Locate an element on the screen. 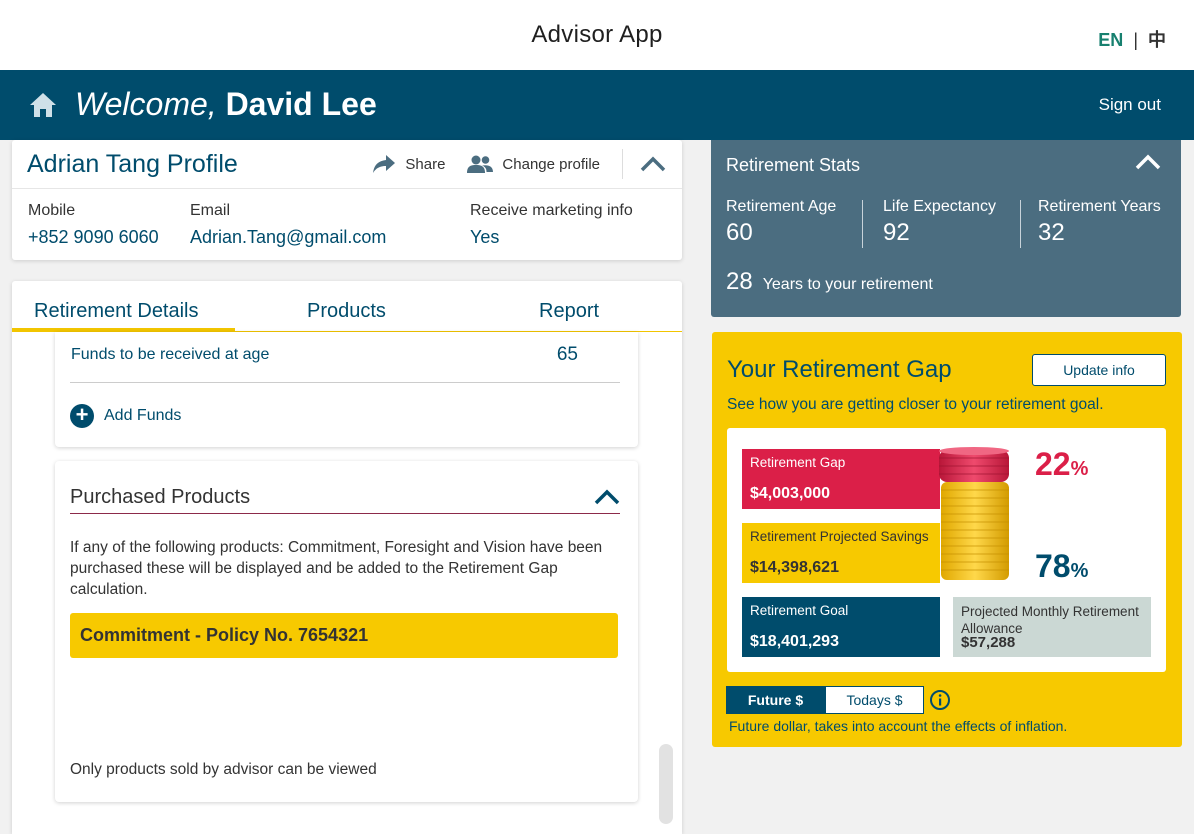  app-title: Advisor App is located at coordinates (597, 34).